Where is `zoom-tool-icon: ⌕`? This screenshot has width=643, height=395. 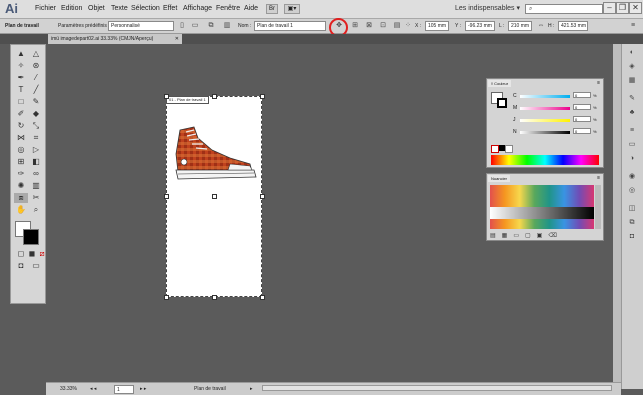
zoom-tool-icon: ⌕ is located at coordinates (36, 210).